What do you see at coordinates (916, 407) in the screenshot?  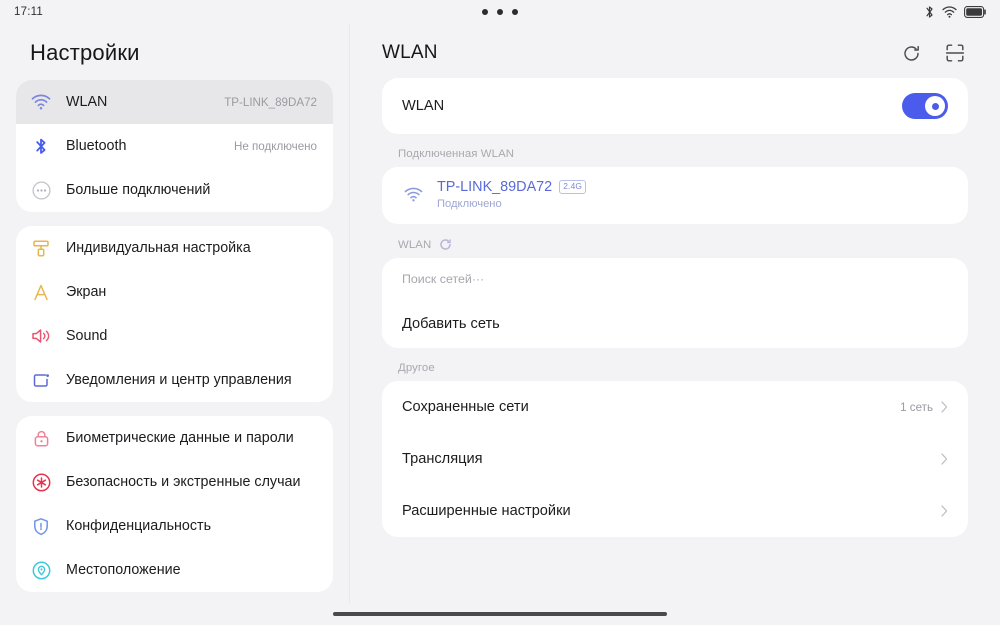 I see `saved-networks-value: 1 сеть` at bounding box center [916, 407].